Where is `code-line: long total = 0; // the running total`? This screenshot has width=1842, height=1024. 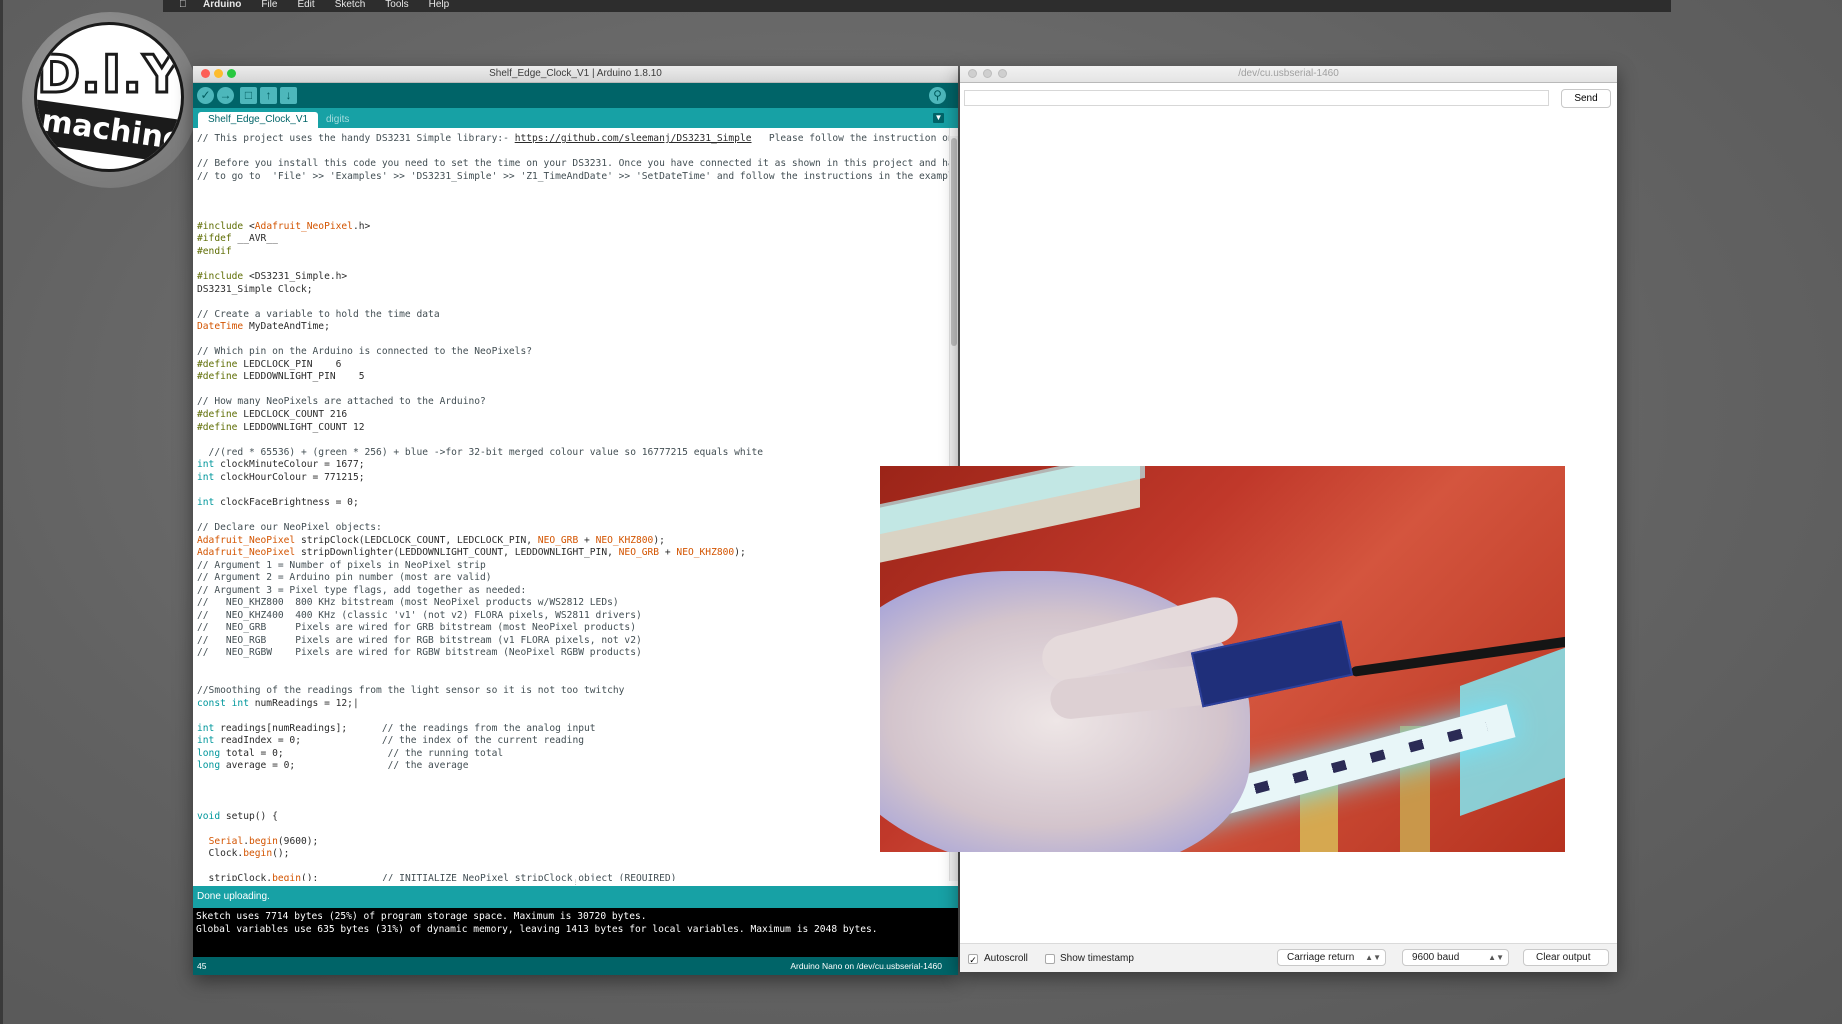 code-line: long total = 0; // the running total is located at coordinates (573, 754).